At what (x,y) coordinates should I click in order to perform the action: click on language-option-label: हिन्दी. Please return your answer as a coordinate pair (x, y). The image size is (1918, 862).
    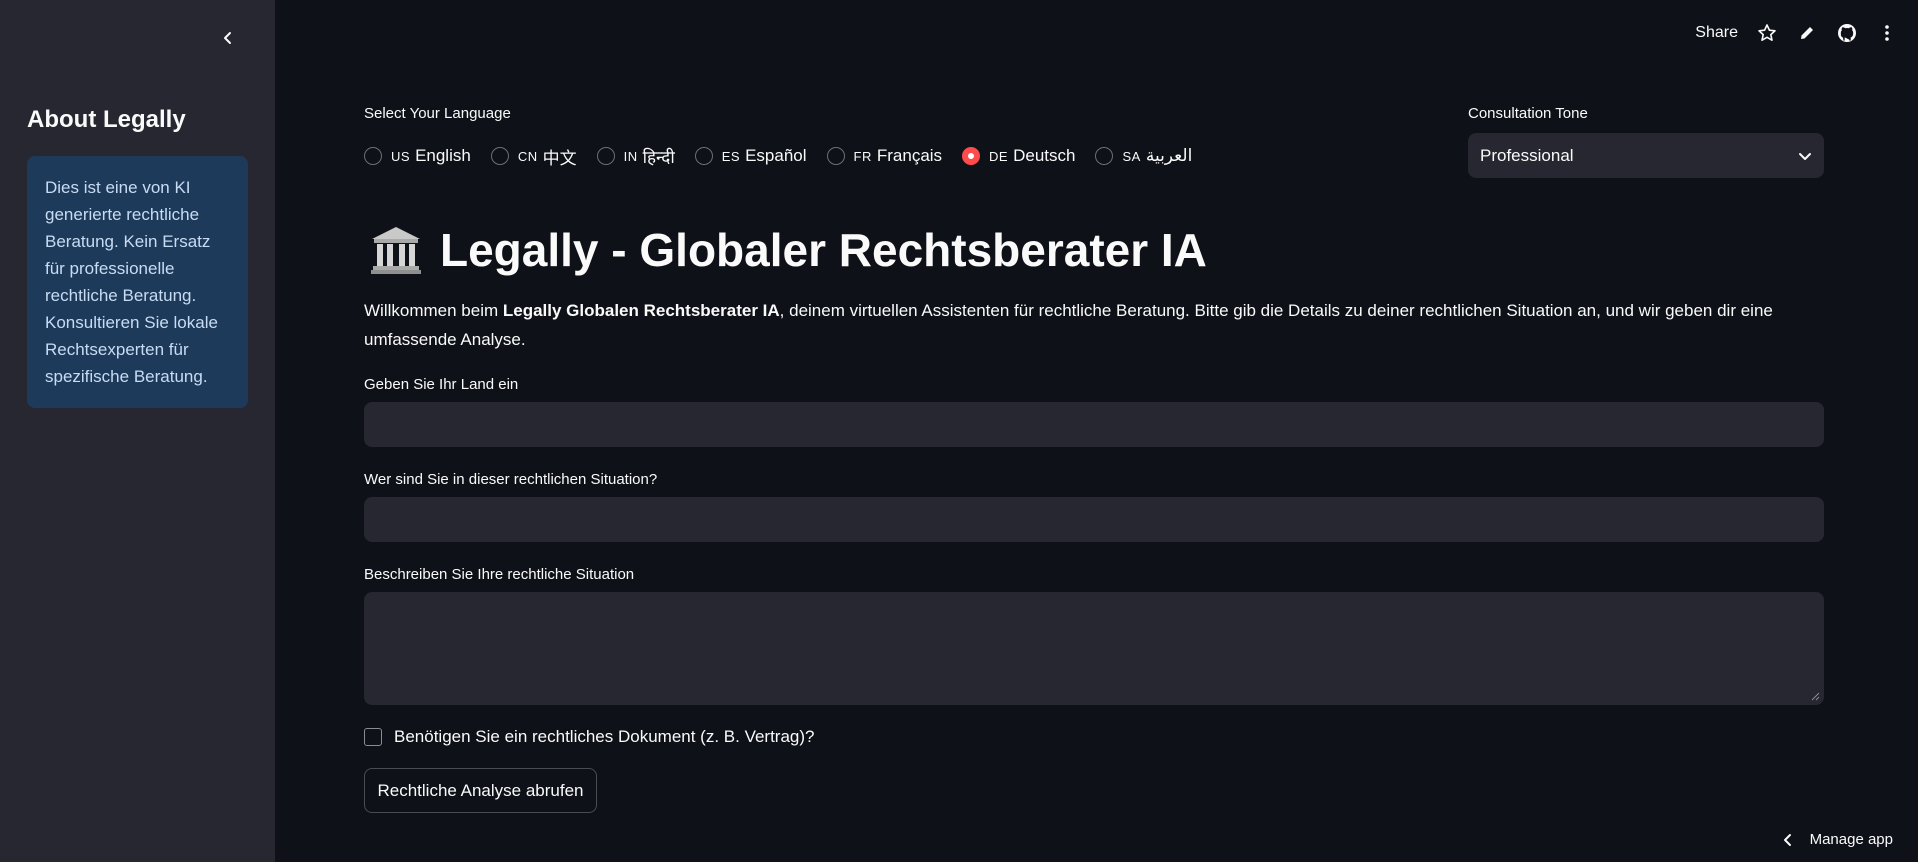
    Looking at the image, I should click on (658, 157).